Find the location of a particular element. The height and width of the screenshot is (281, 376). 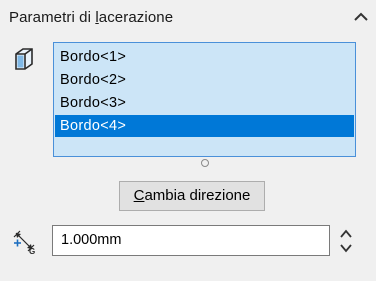

panel-title: Parametri di lacerazione is located at coordinates (91, 17).